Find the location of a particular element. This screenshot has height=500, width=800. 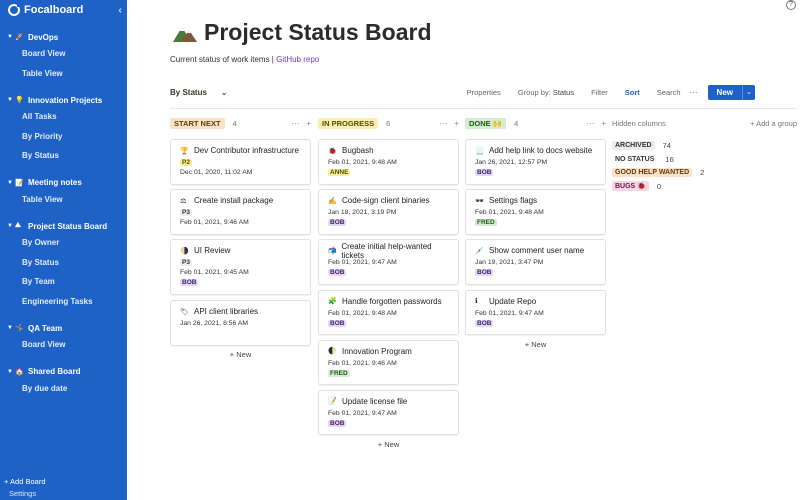

sidebar-view-item: By Priority is located at coordinates (63, 137).